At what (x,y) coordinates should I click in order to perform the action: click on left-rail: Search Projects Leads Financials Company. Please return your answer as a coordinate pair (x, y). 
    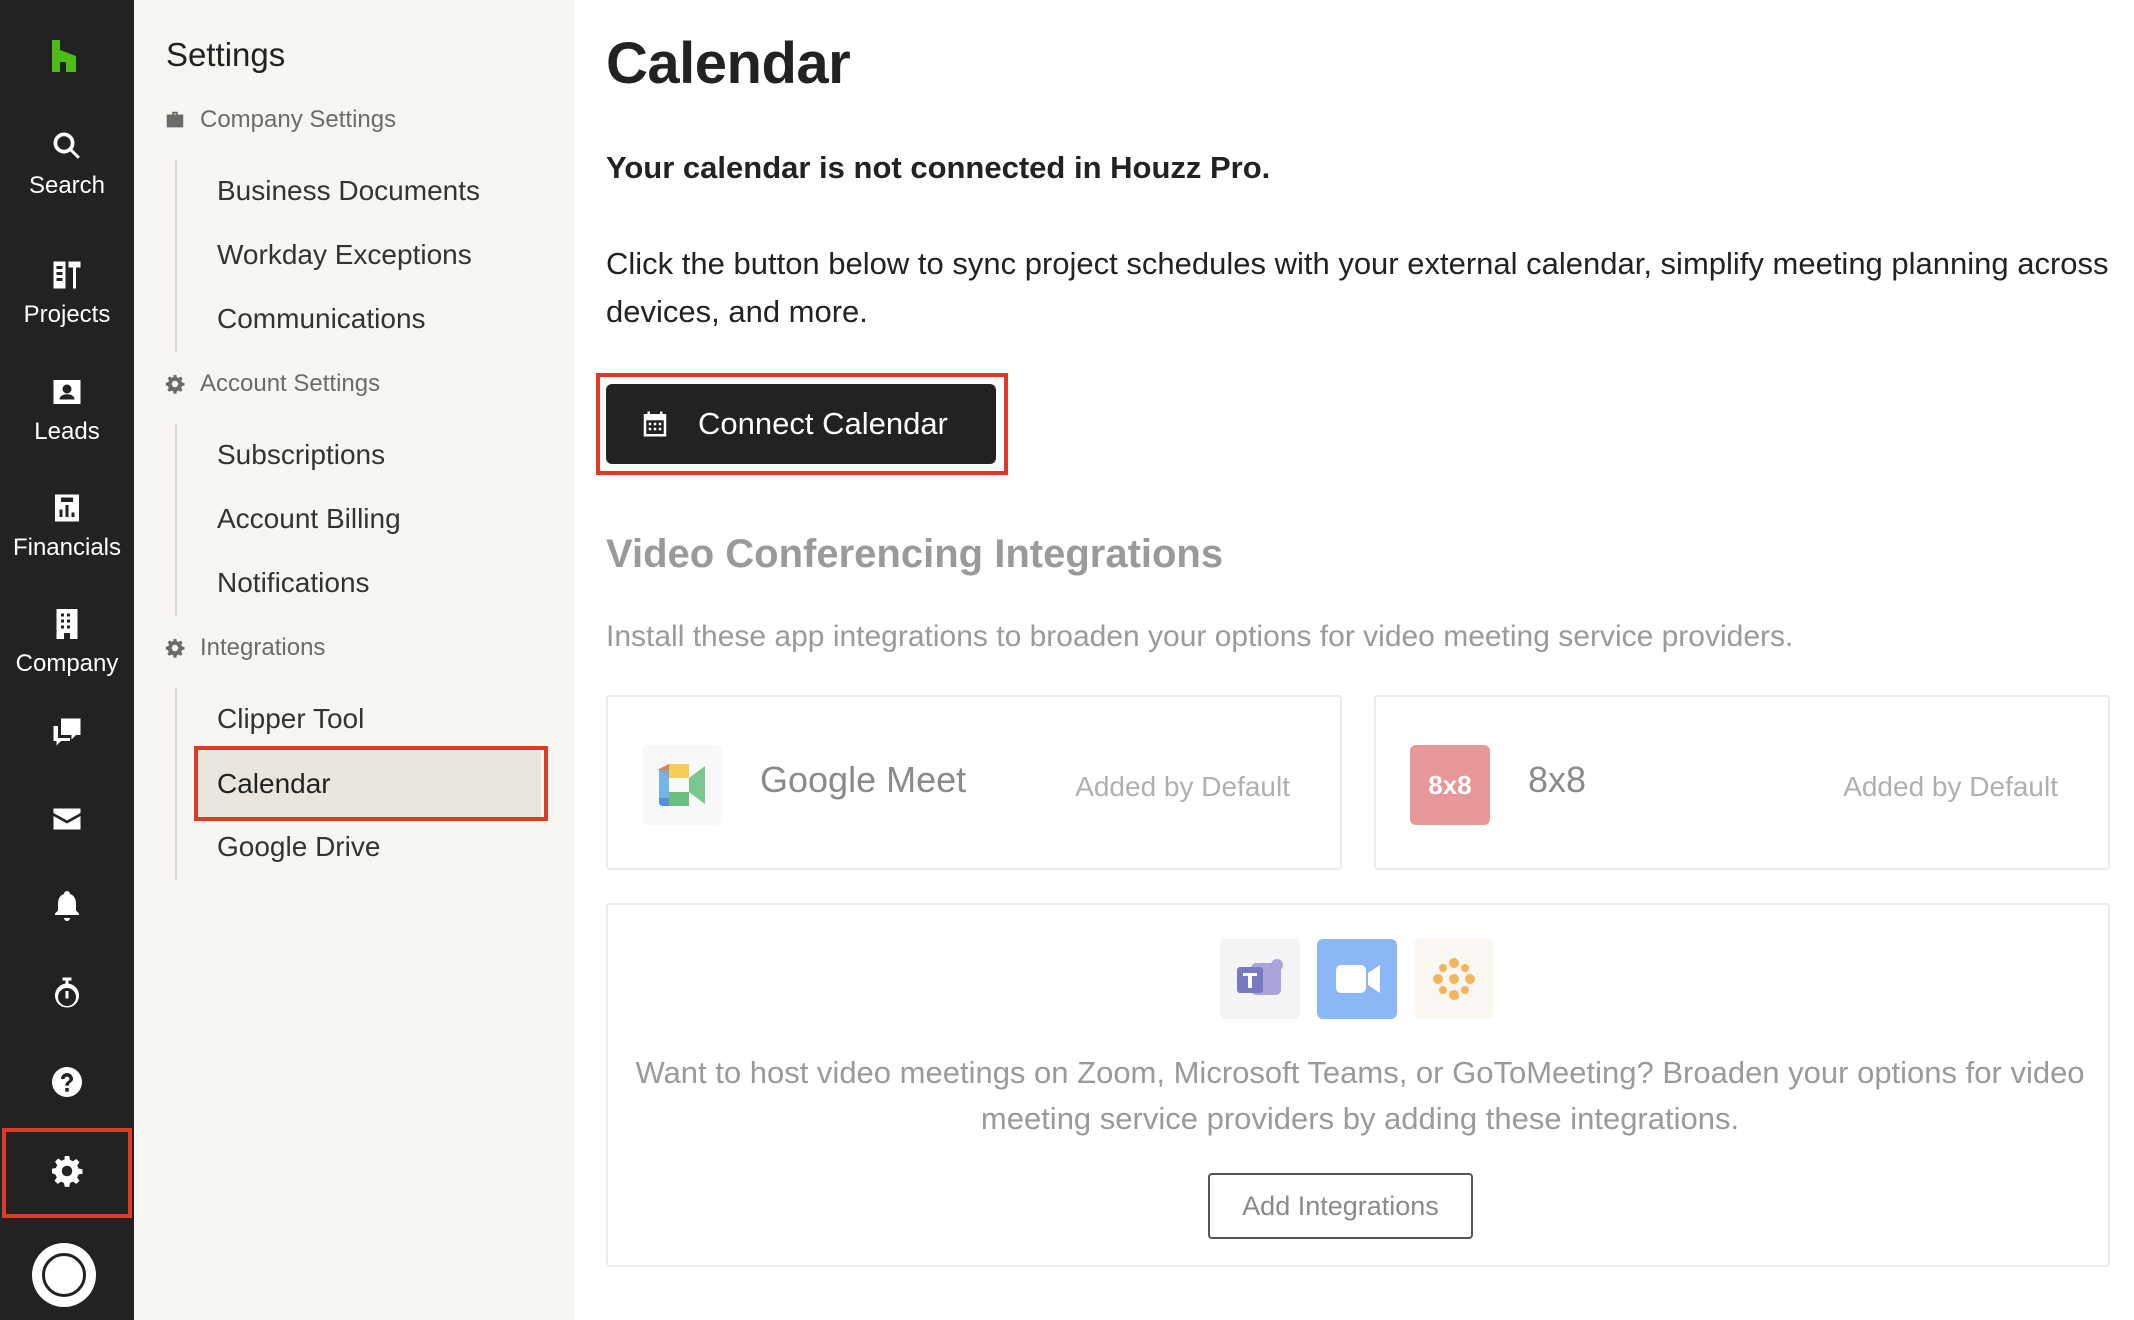
    Looking at the image, I should click on (67, 660).